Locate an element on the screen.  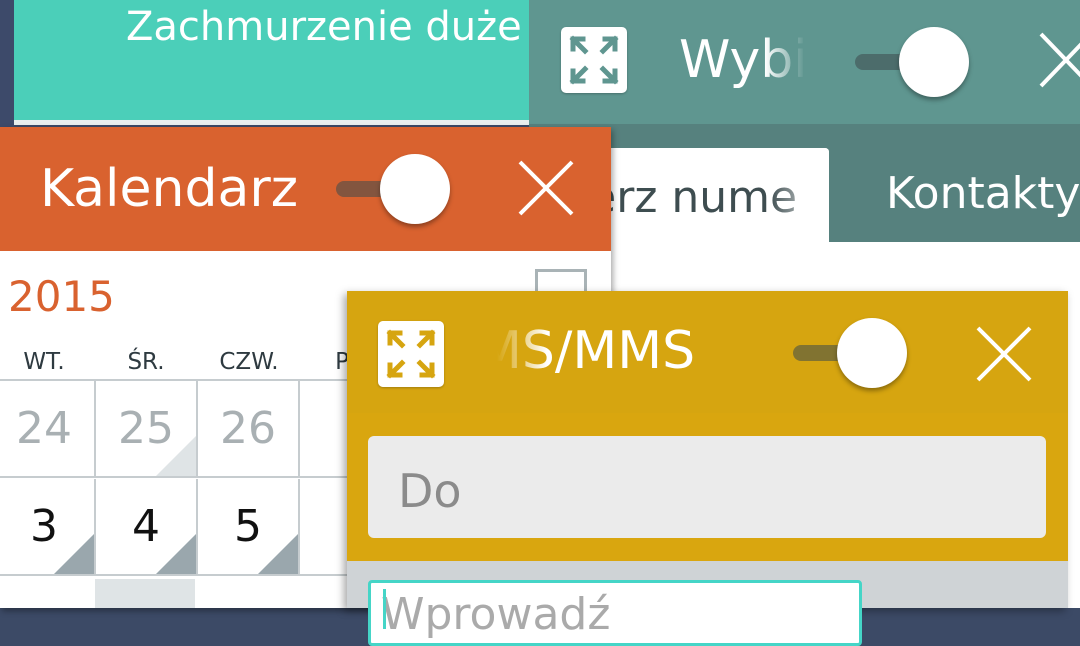
tab-dial-label: bierz nume is located at coordinates (693, 197).